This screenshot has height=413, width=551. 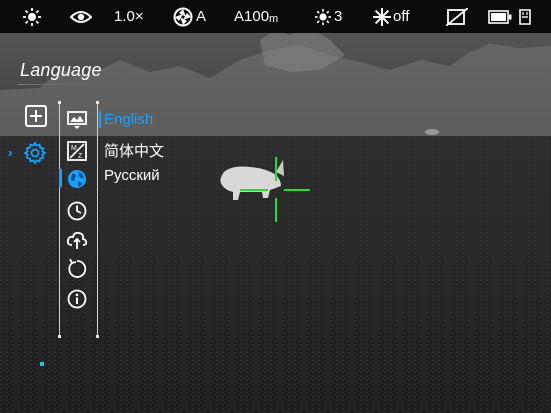 I want to click on amplification-indicator: A100 m, so click(x=256, y=16).